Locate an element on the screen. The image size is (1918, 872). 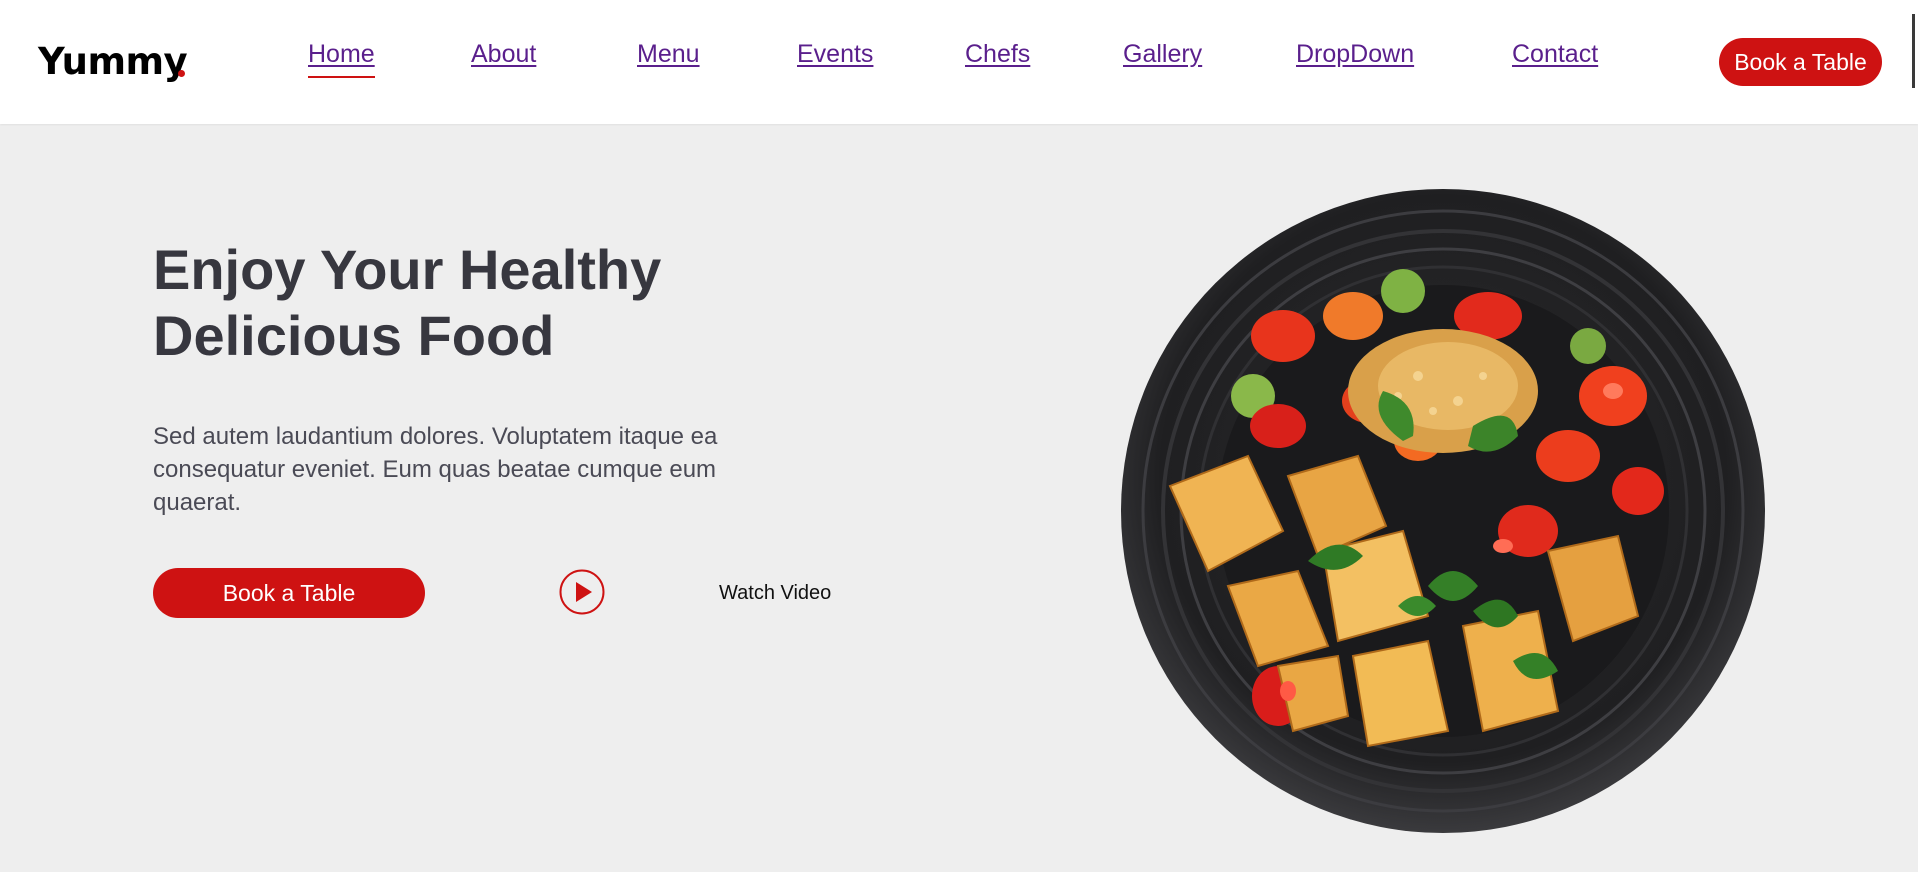
hero-title-line-1: Enjoy Your Healthy is located at coordinates (407, 269).